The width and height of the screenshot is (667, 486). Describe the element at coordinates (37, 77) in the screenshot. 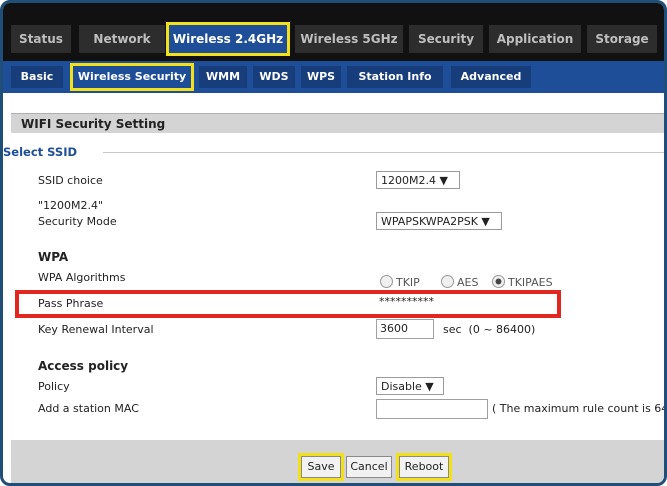

I see `subtab-basic: Basic` at that location.